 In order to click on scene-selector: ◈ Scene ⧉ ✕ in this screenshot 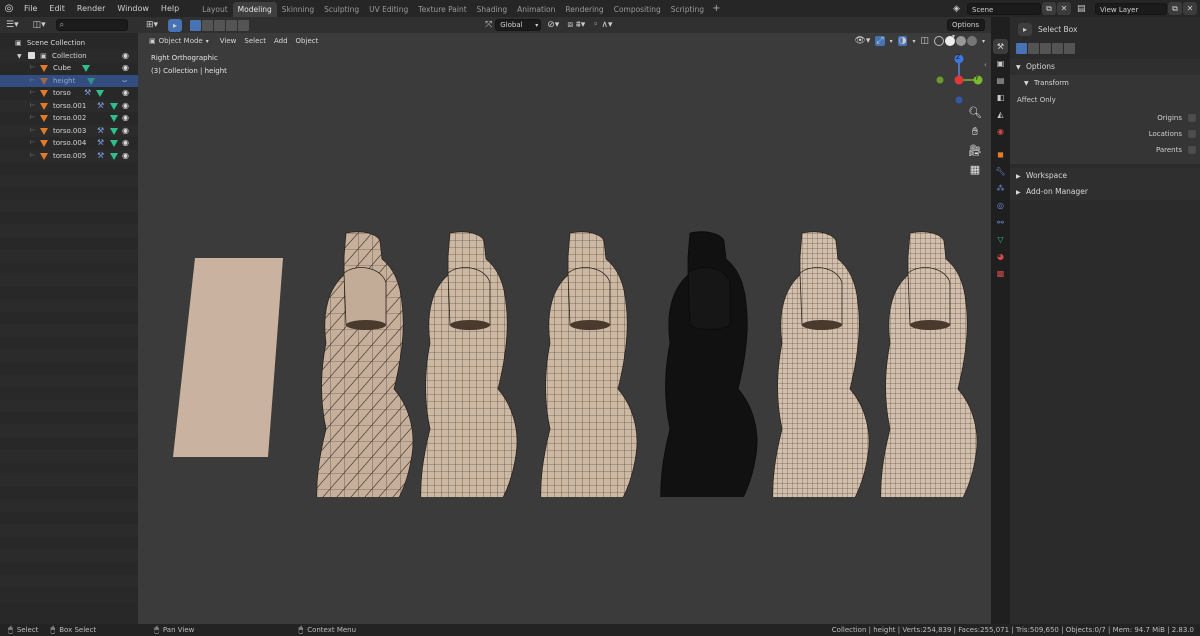, I will do `click(1012, 8)`.